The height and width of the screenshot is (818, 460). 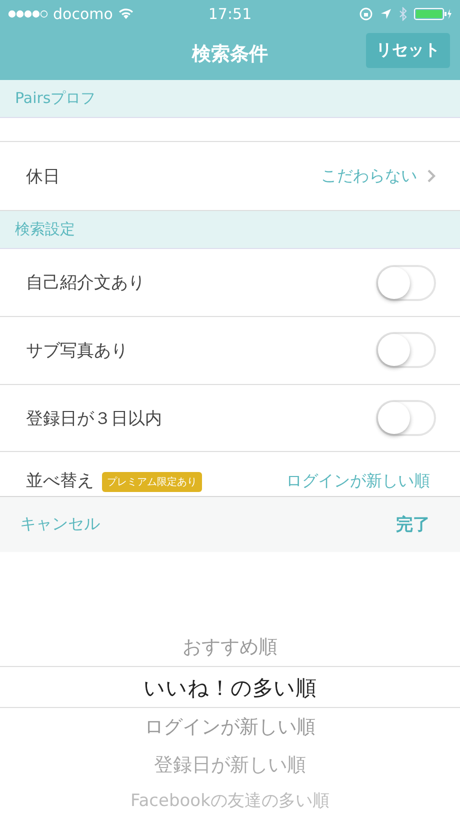 What do you see at coordinates (230, 54) in the screenshot?
I see `screen-title: 検索条件` at bounding box center [230, 54].